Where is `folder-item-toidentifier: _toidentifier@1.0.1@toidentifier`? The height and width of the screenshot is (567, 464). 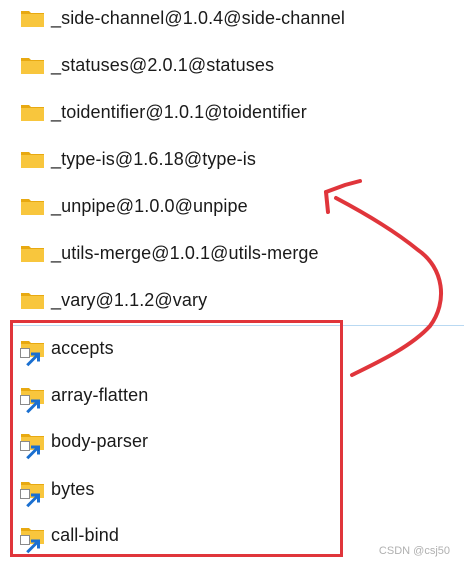 folder-item-toidentifier: _toidentifier@1.0.1@toidentifier is located at coordinates (163, 112).